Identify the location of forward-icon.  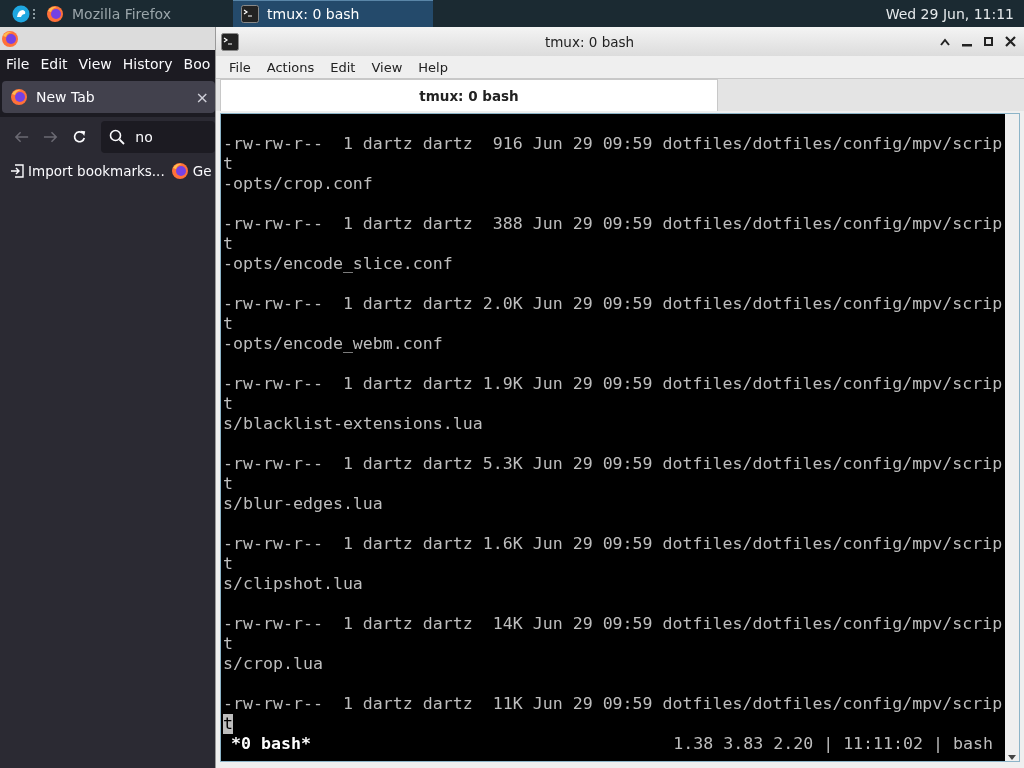
(51, 137).